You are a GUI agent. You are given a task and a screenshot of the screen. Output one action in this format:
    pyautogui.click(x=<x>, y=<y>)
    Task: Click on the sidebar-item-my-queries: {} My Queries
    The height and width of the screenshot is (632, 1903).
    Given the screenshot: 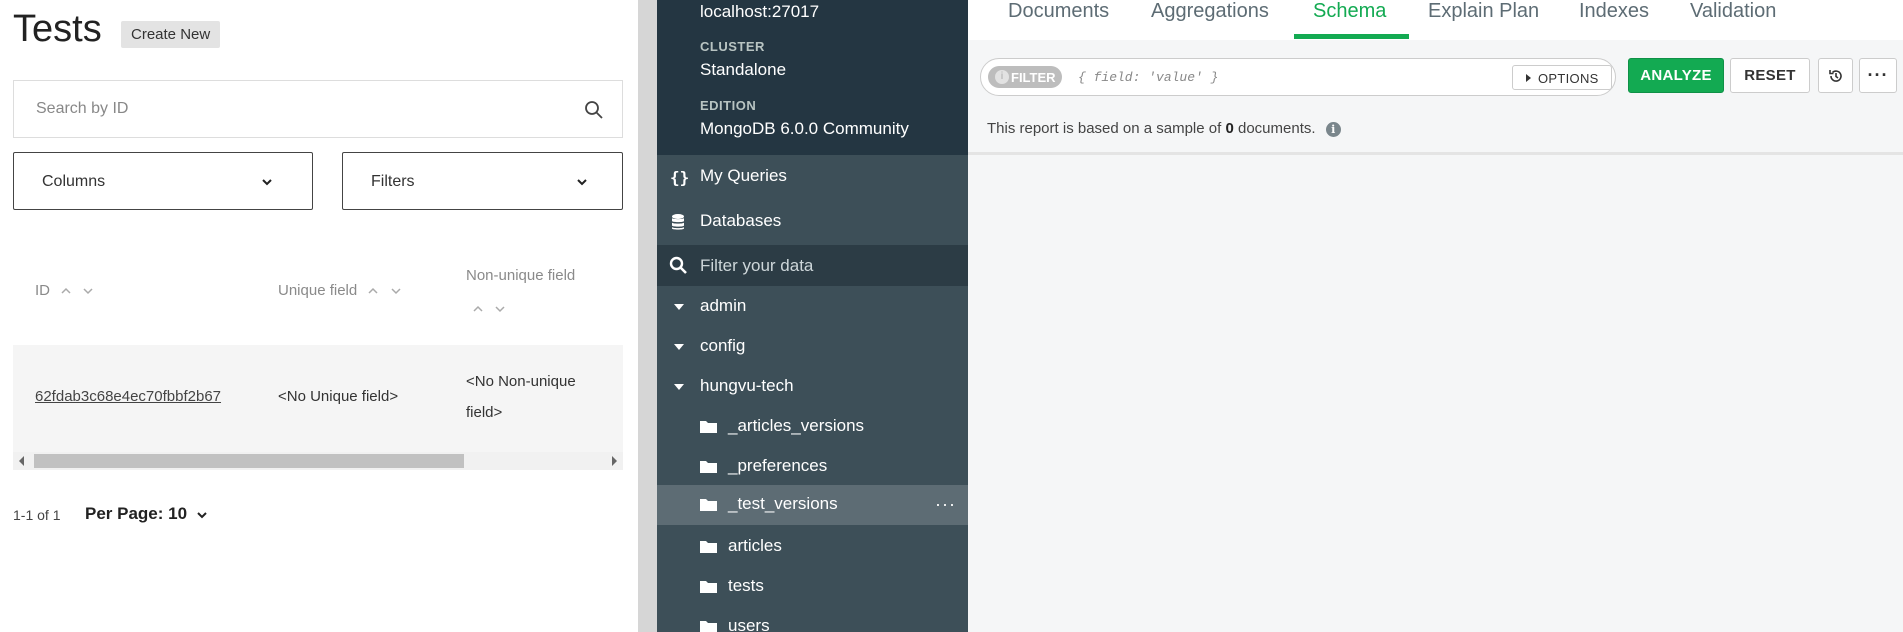 What is the action you would take?
    pyautogui.click(x=812, y=177)
    